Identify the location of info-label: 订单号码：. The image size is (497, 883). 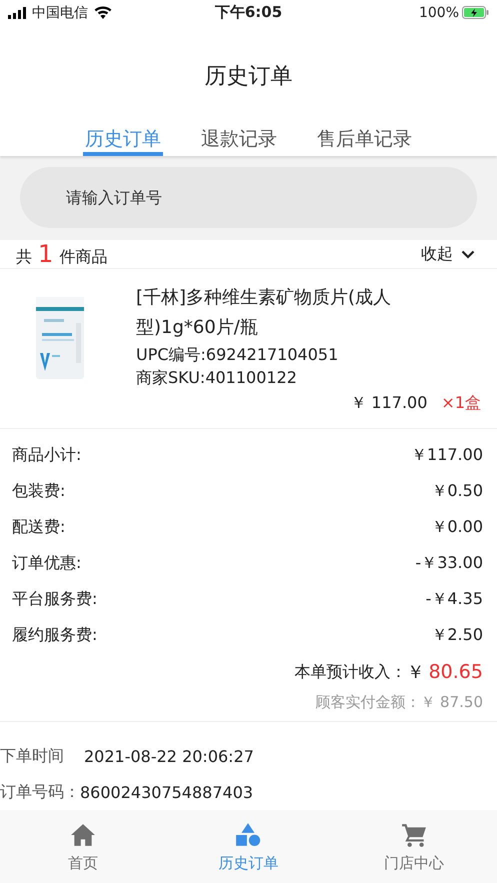
(40, 792).